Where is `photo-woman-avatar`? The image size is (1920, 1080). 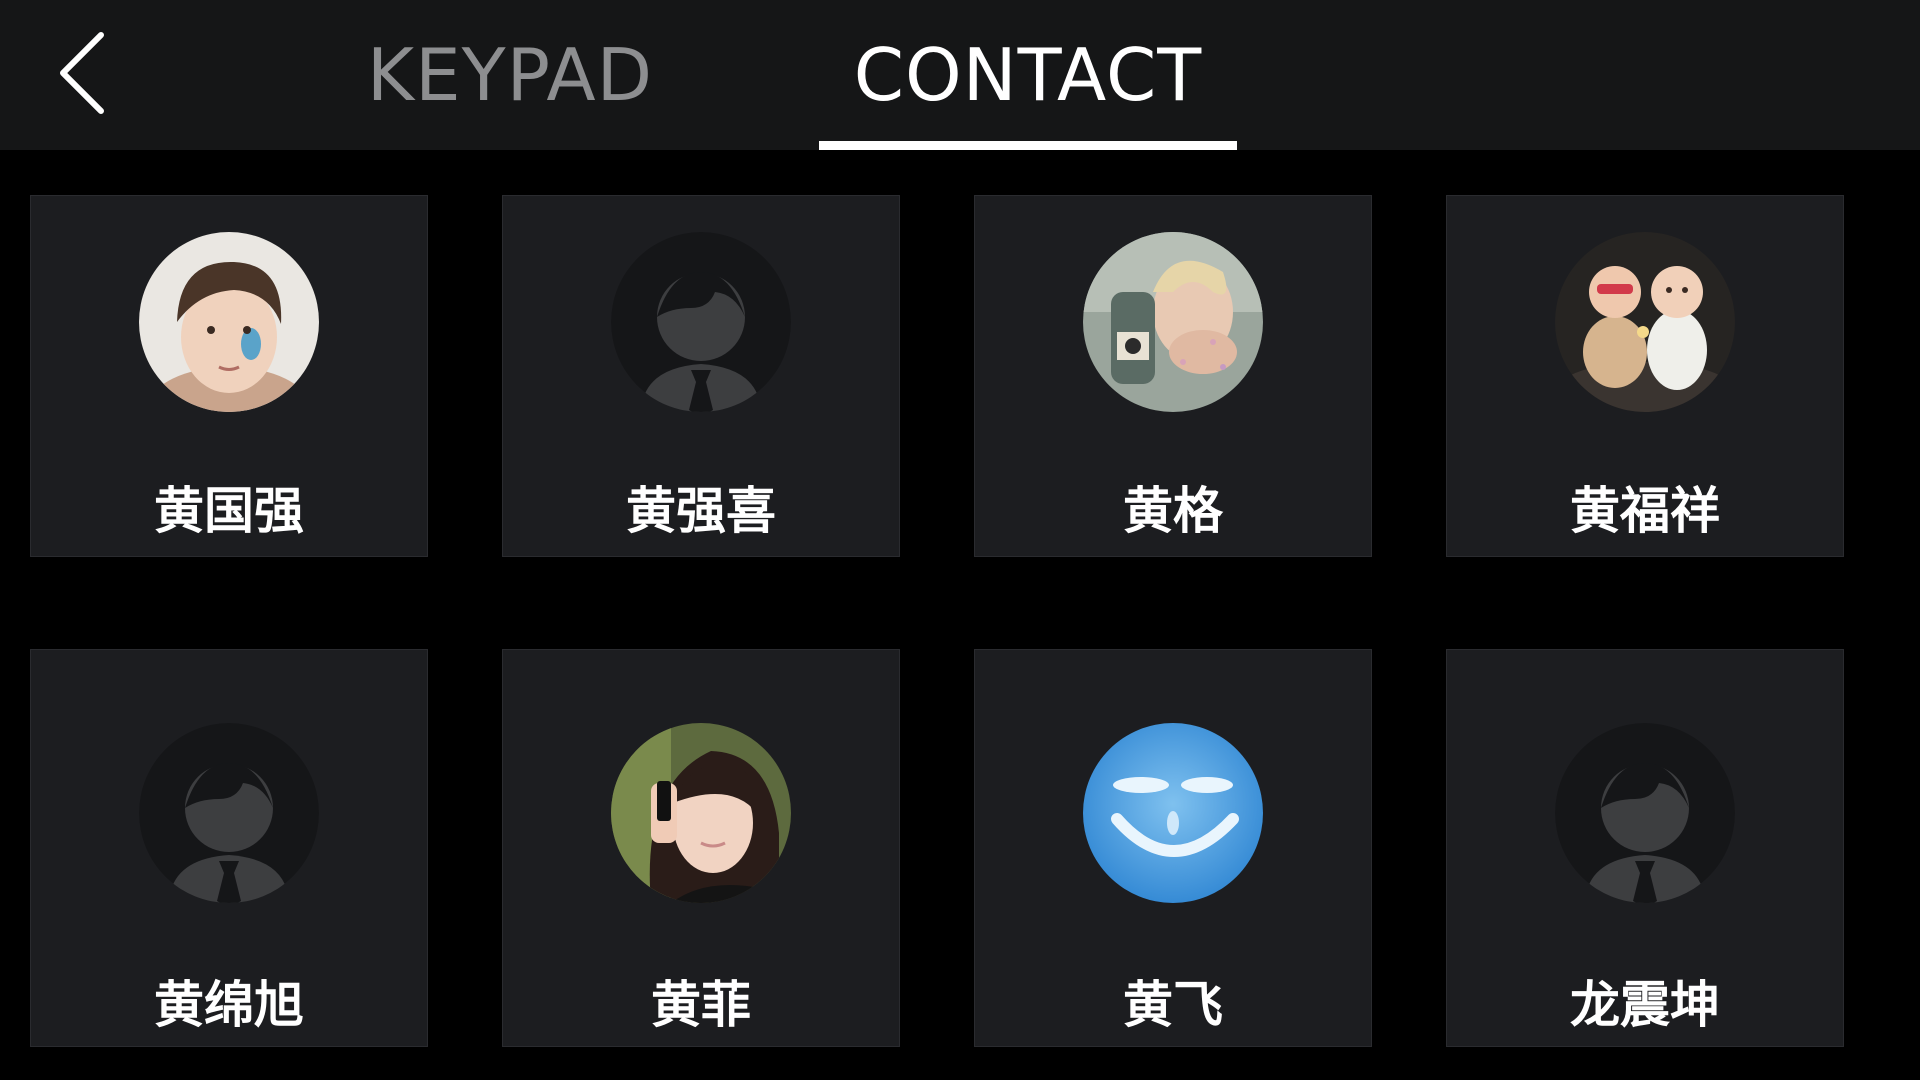 photo-woman-avatar is located at coordinates (1173, 322).